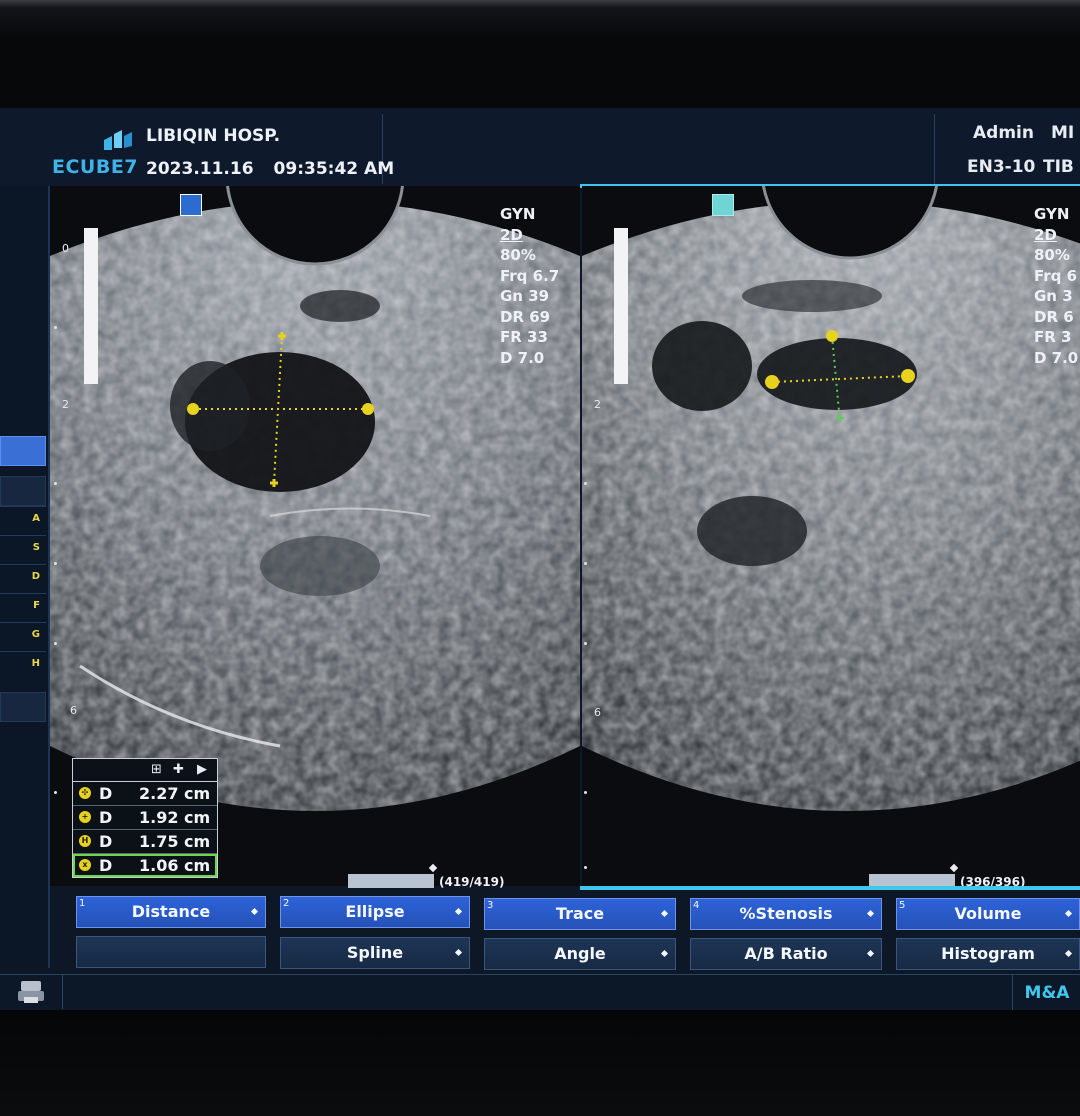 The image size is (1080, 1116). I want to click on button-label: %Stenosis, so click(786, 913).